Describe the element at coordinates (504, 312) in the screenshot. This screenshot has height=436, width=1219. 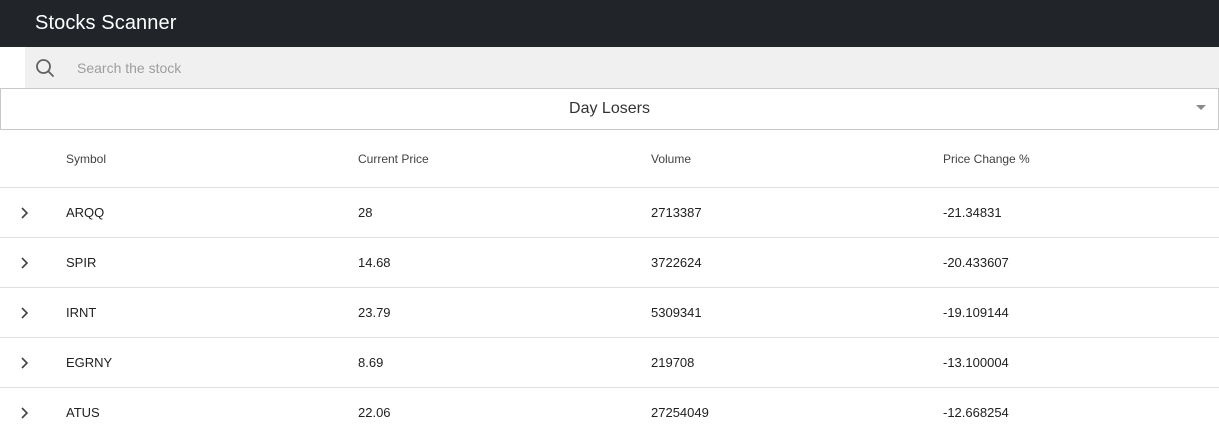
I see `price-cell: 23.79` at that location.